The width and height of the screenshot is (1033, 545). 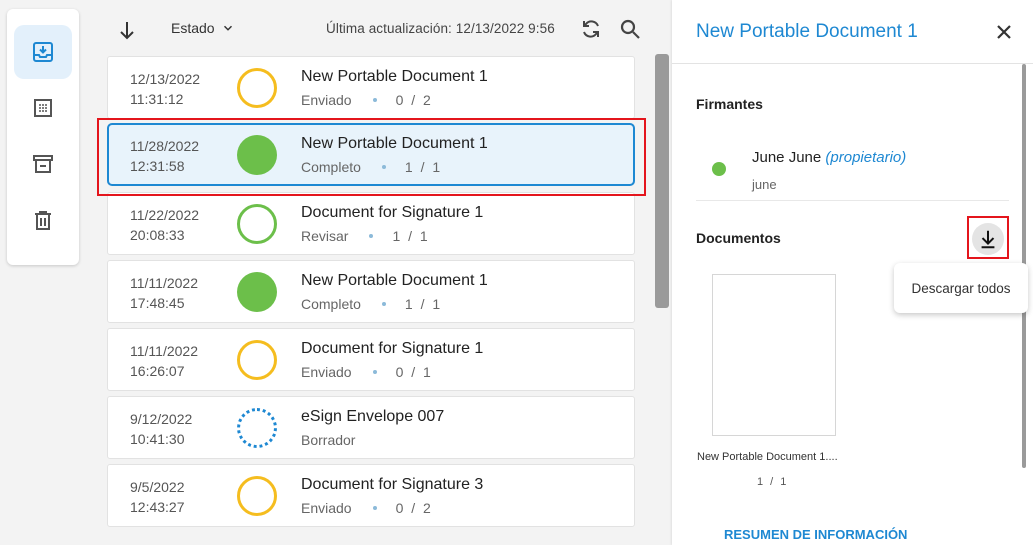 What do you see at coordinates (193, 28) in the screenshot?
I see `status-filter-label: Estado` at bounding box center [193, 28].